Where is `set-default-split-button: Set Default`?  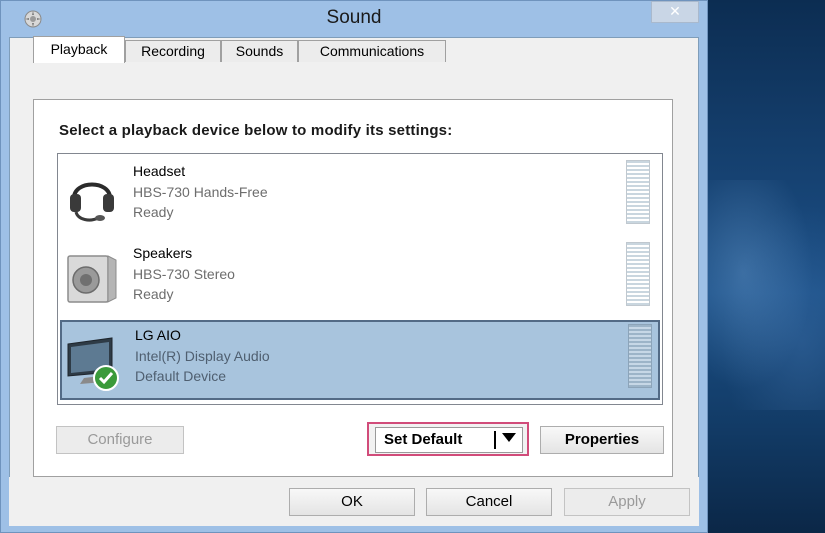
set-default-split-button: Set Default is located at coordinates (449, 440).